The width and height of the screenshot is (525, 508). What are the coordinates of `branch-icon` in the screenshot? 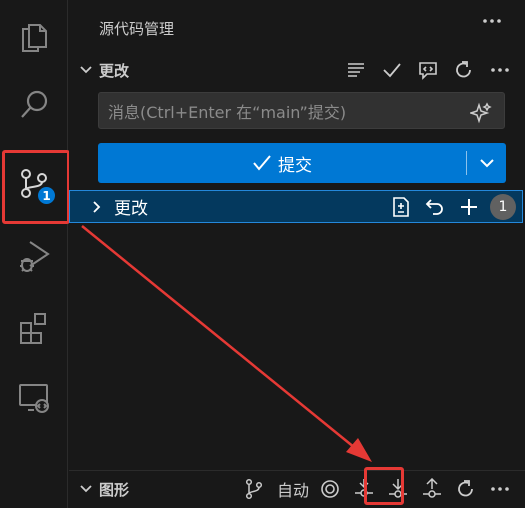 It's located at (254, 489).